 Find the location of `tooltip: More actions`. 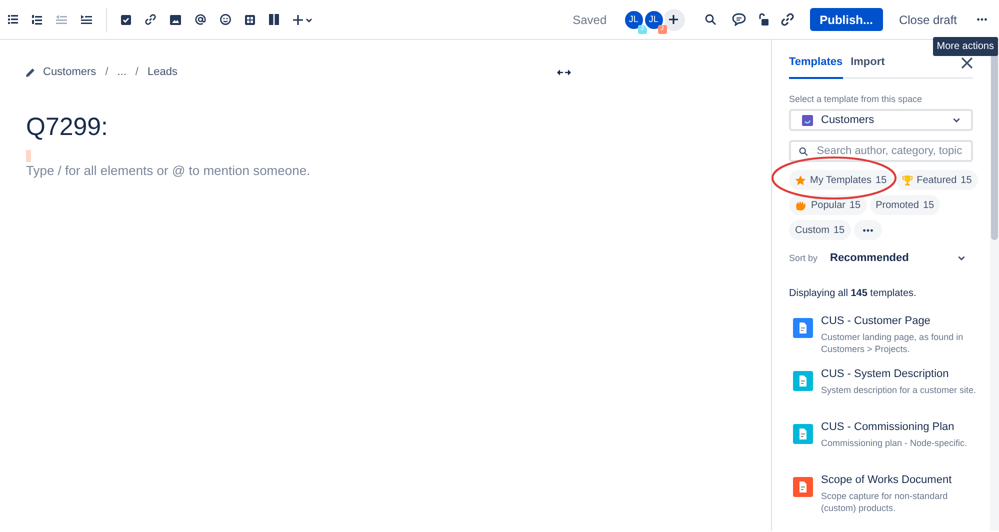

tooltip: More actions is located at coordinates (965, 46).